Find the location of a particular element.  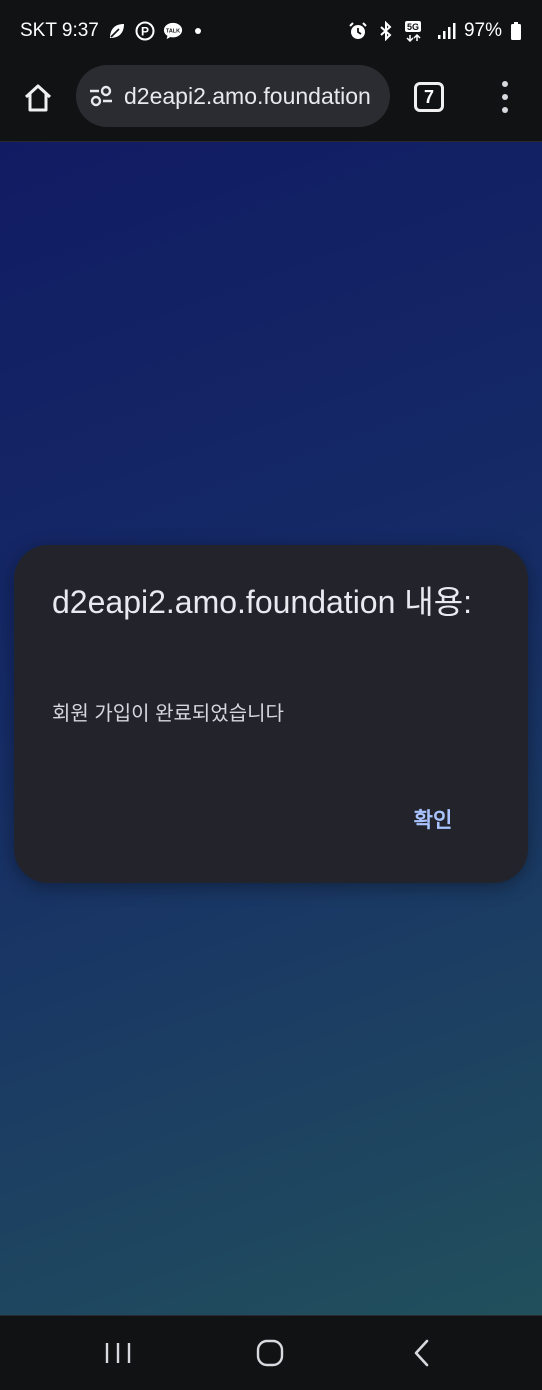

status-left: SKT 9:37 P TALK is located at coordinates (110, 31).